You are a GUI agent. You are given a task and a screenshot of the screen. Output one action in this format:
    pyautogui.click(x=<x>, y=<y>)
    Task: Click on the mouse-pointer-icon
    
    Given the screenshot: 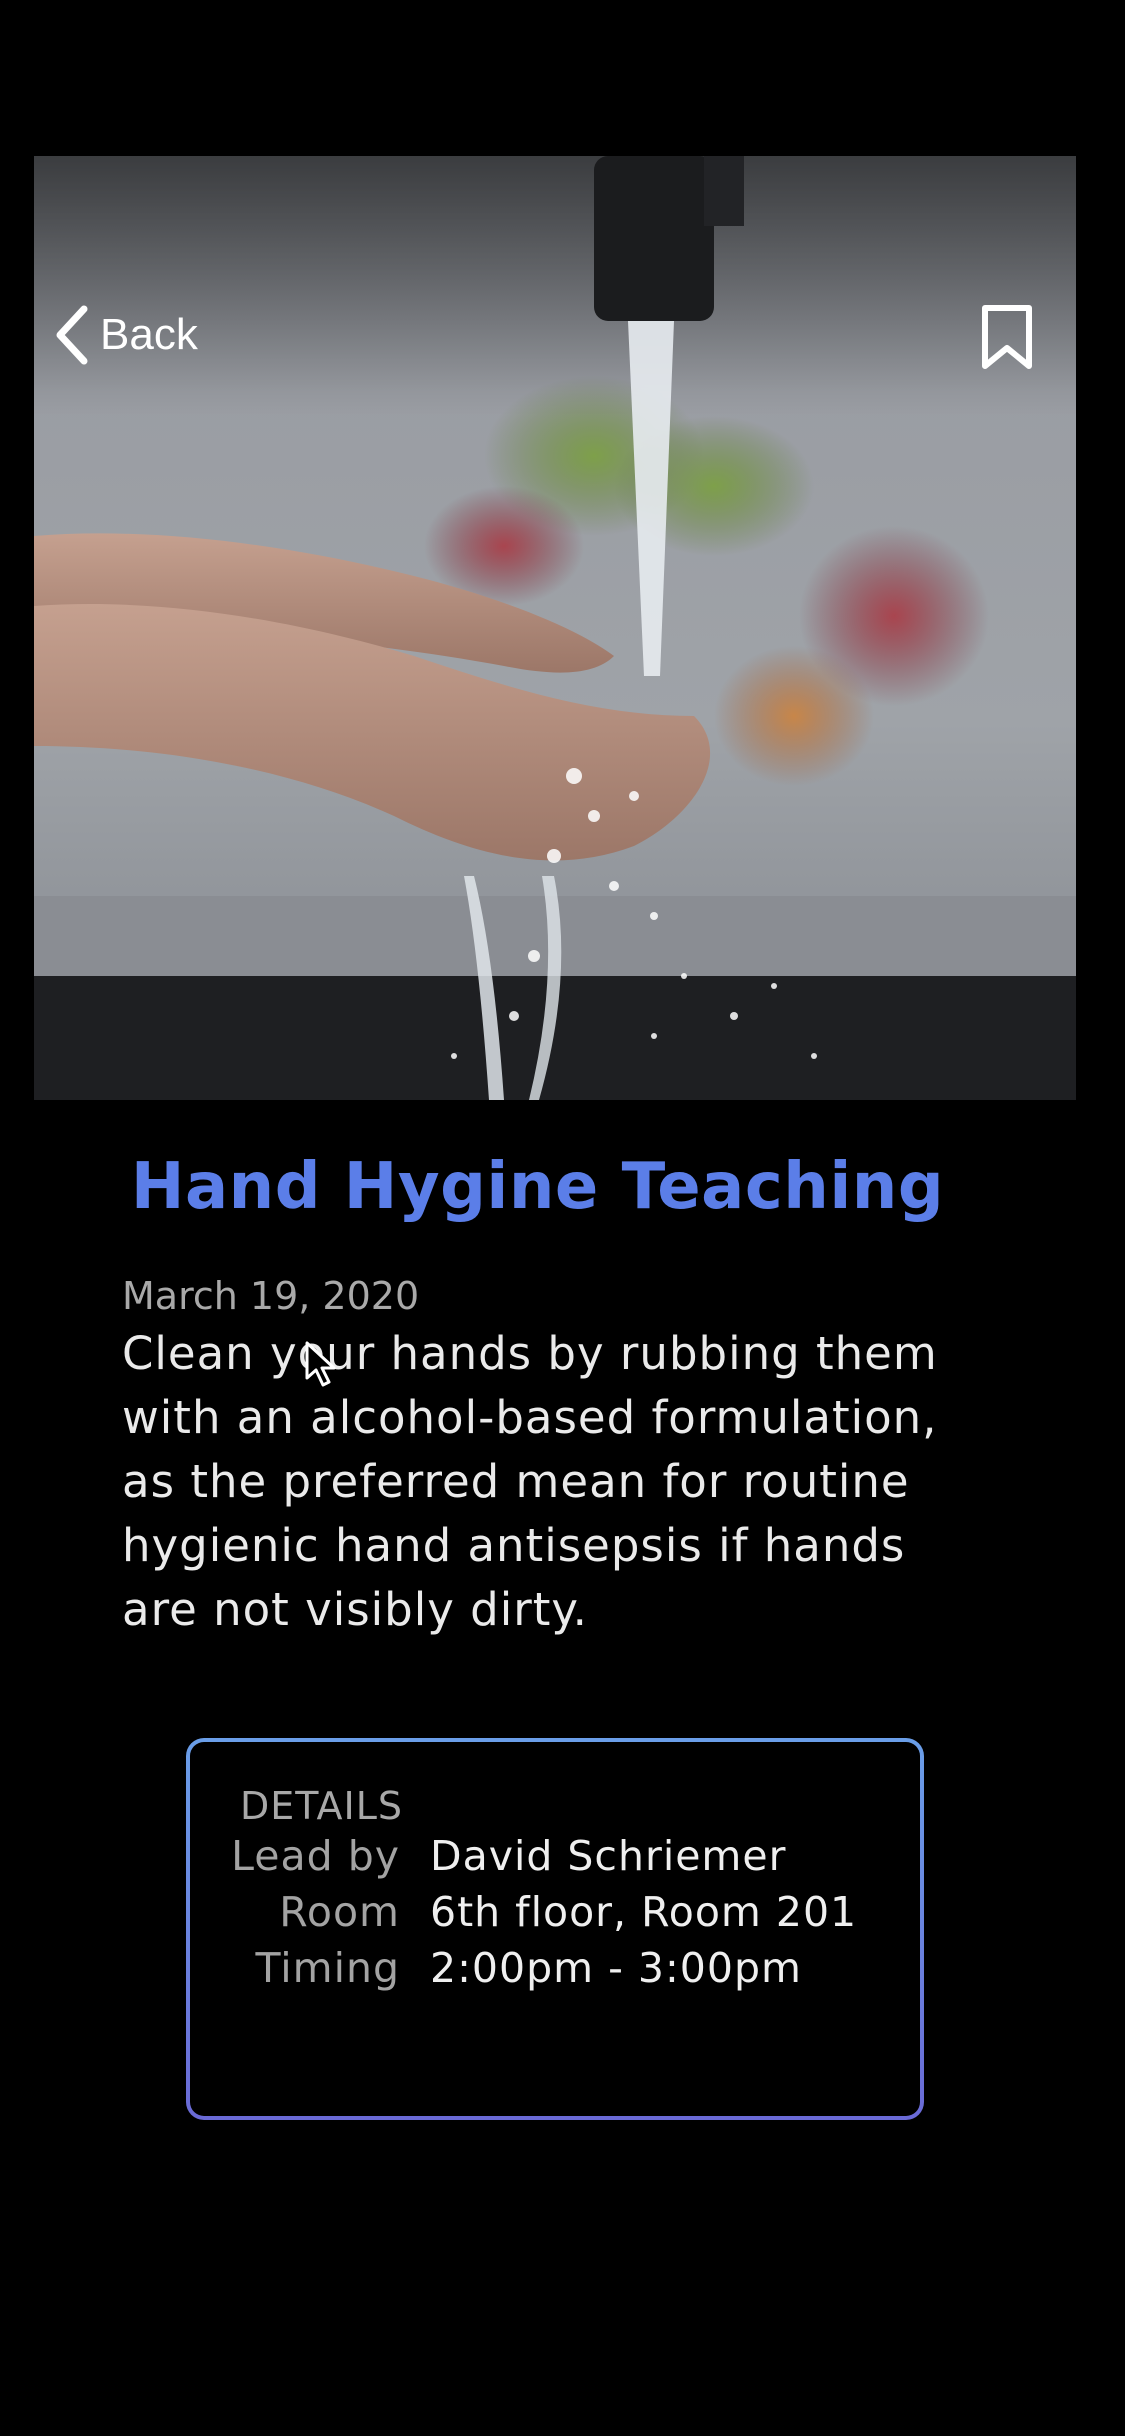 What is the action you would take?
    pyautogui.click(x=321, y=1364)
    